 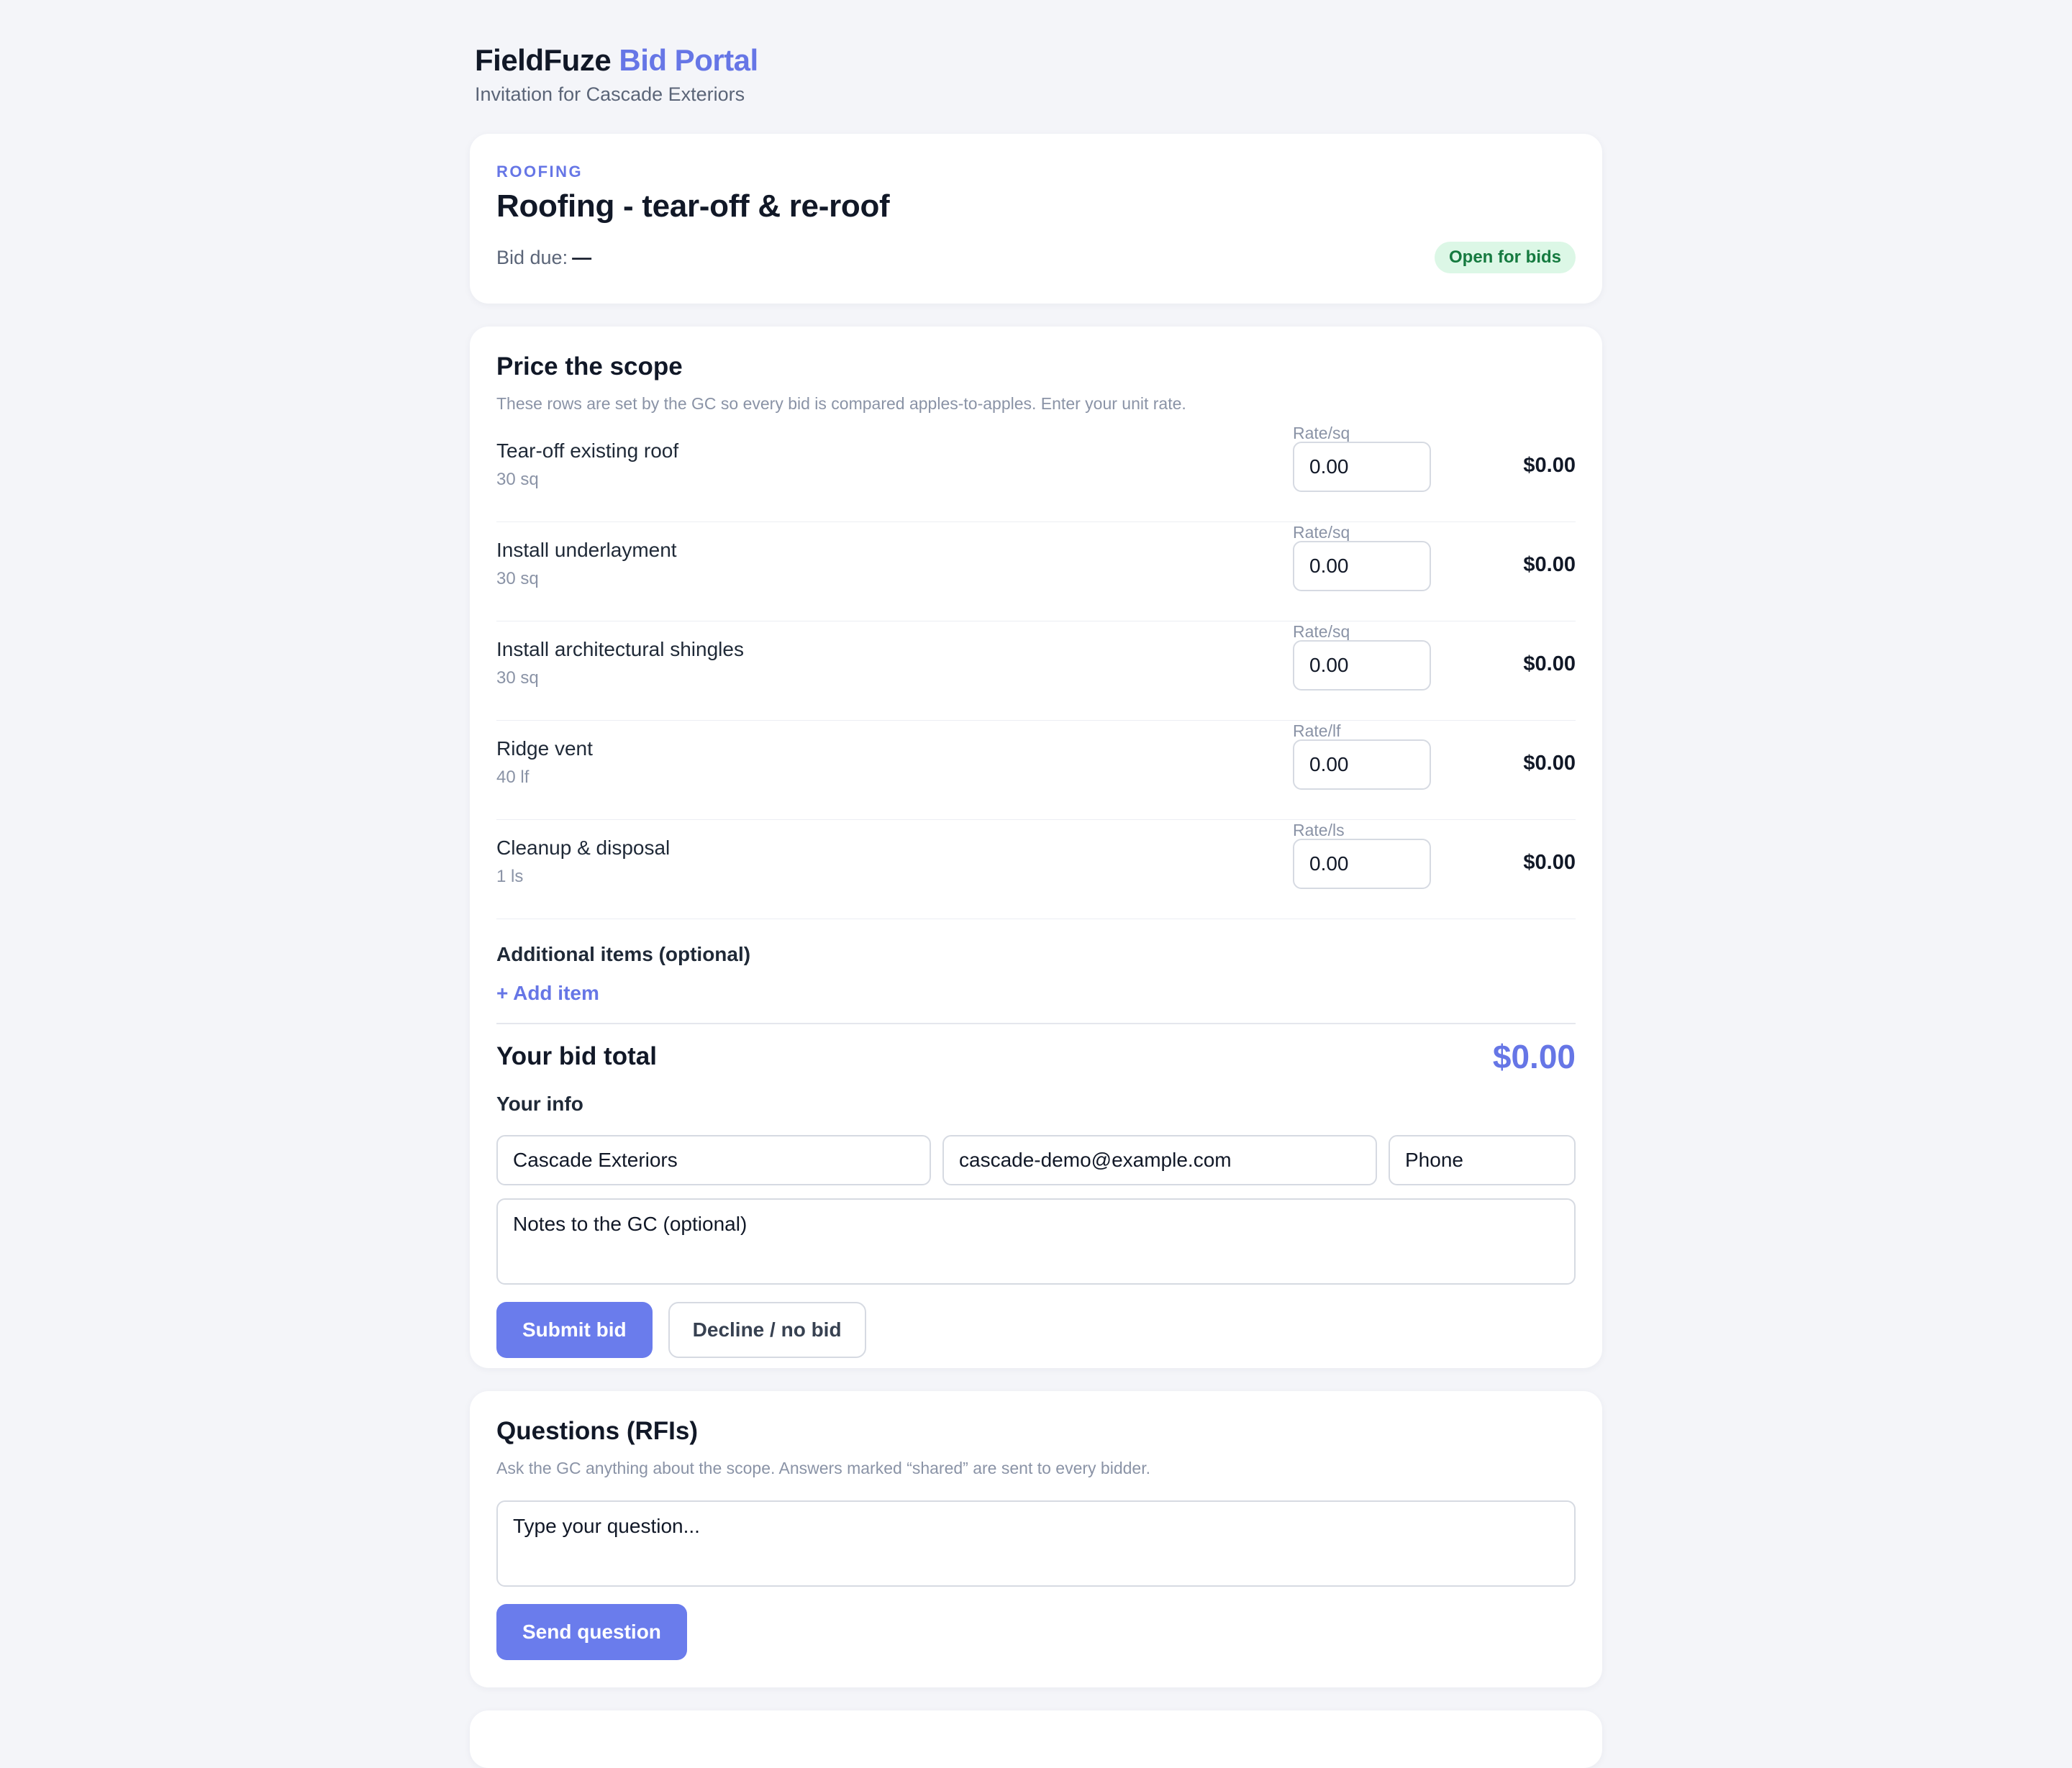 What do you see at coordinates (1036, 1739) in the screenshot?
I see `next-card` at bounding box center [1036, 1739].